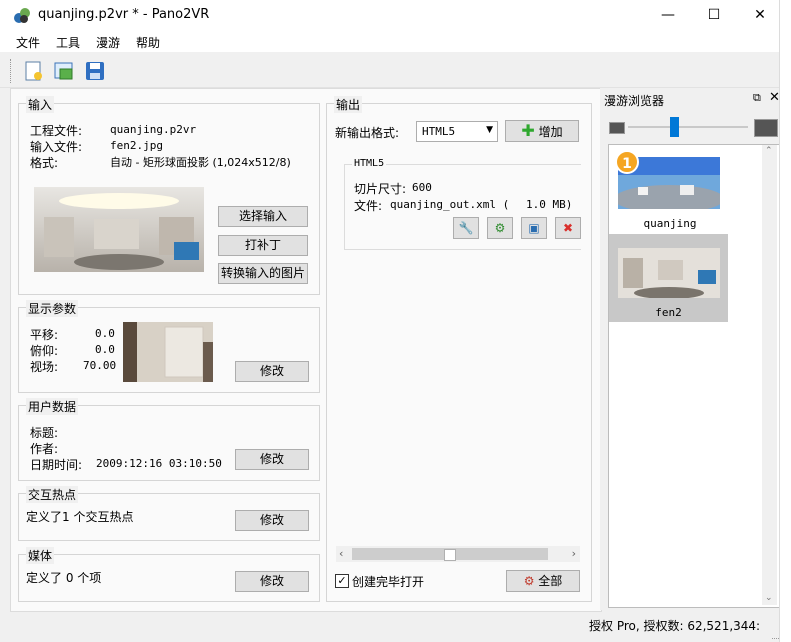 Image resolution: width=791 pixels, height=642 pixels. I want to click on generate-all-button: ⚙ 全部, so click(543, 581).